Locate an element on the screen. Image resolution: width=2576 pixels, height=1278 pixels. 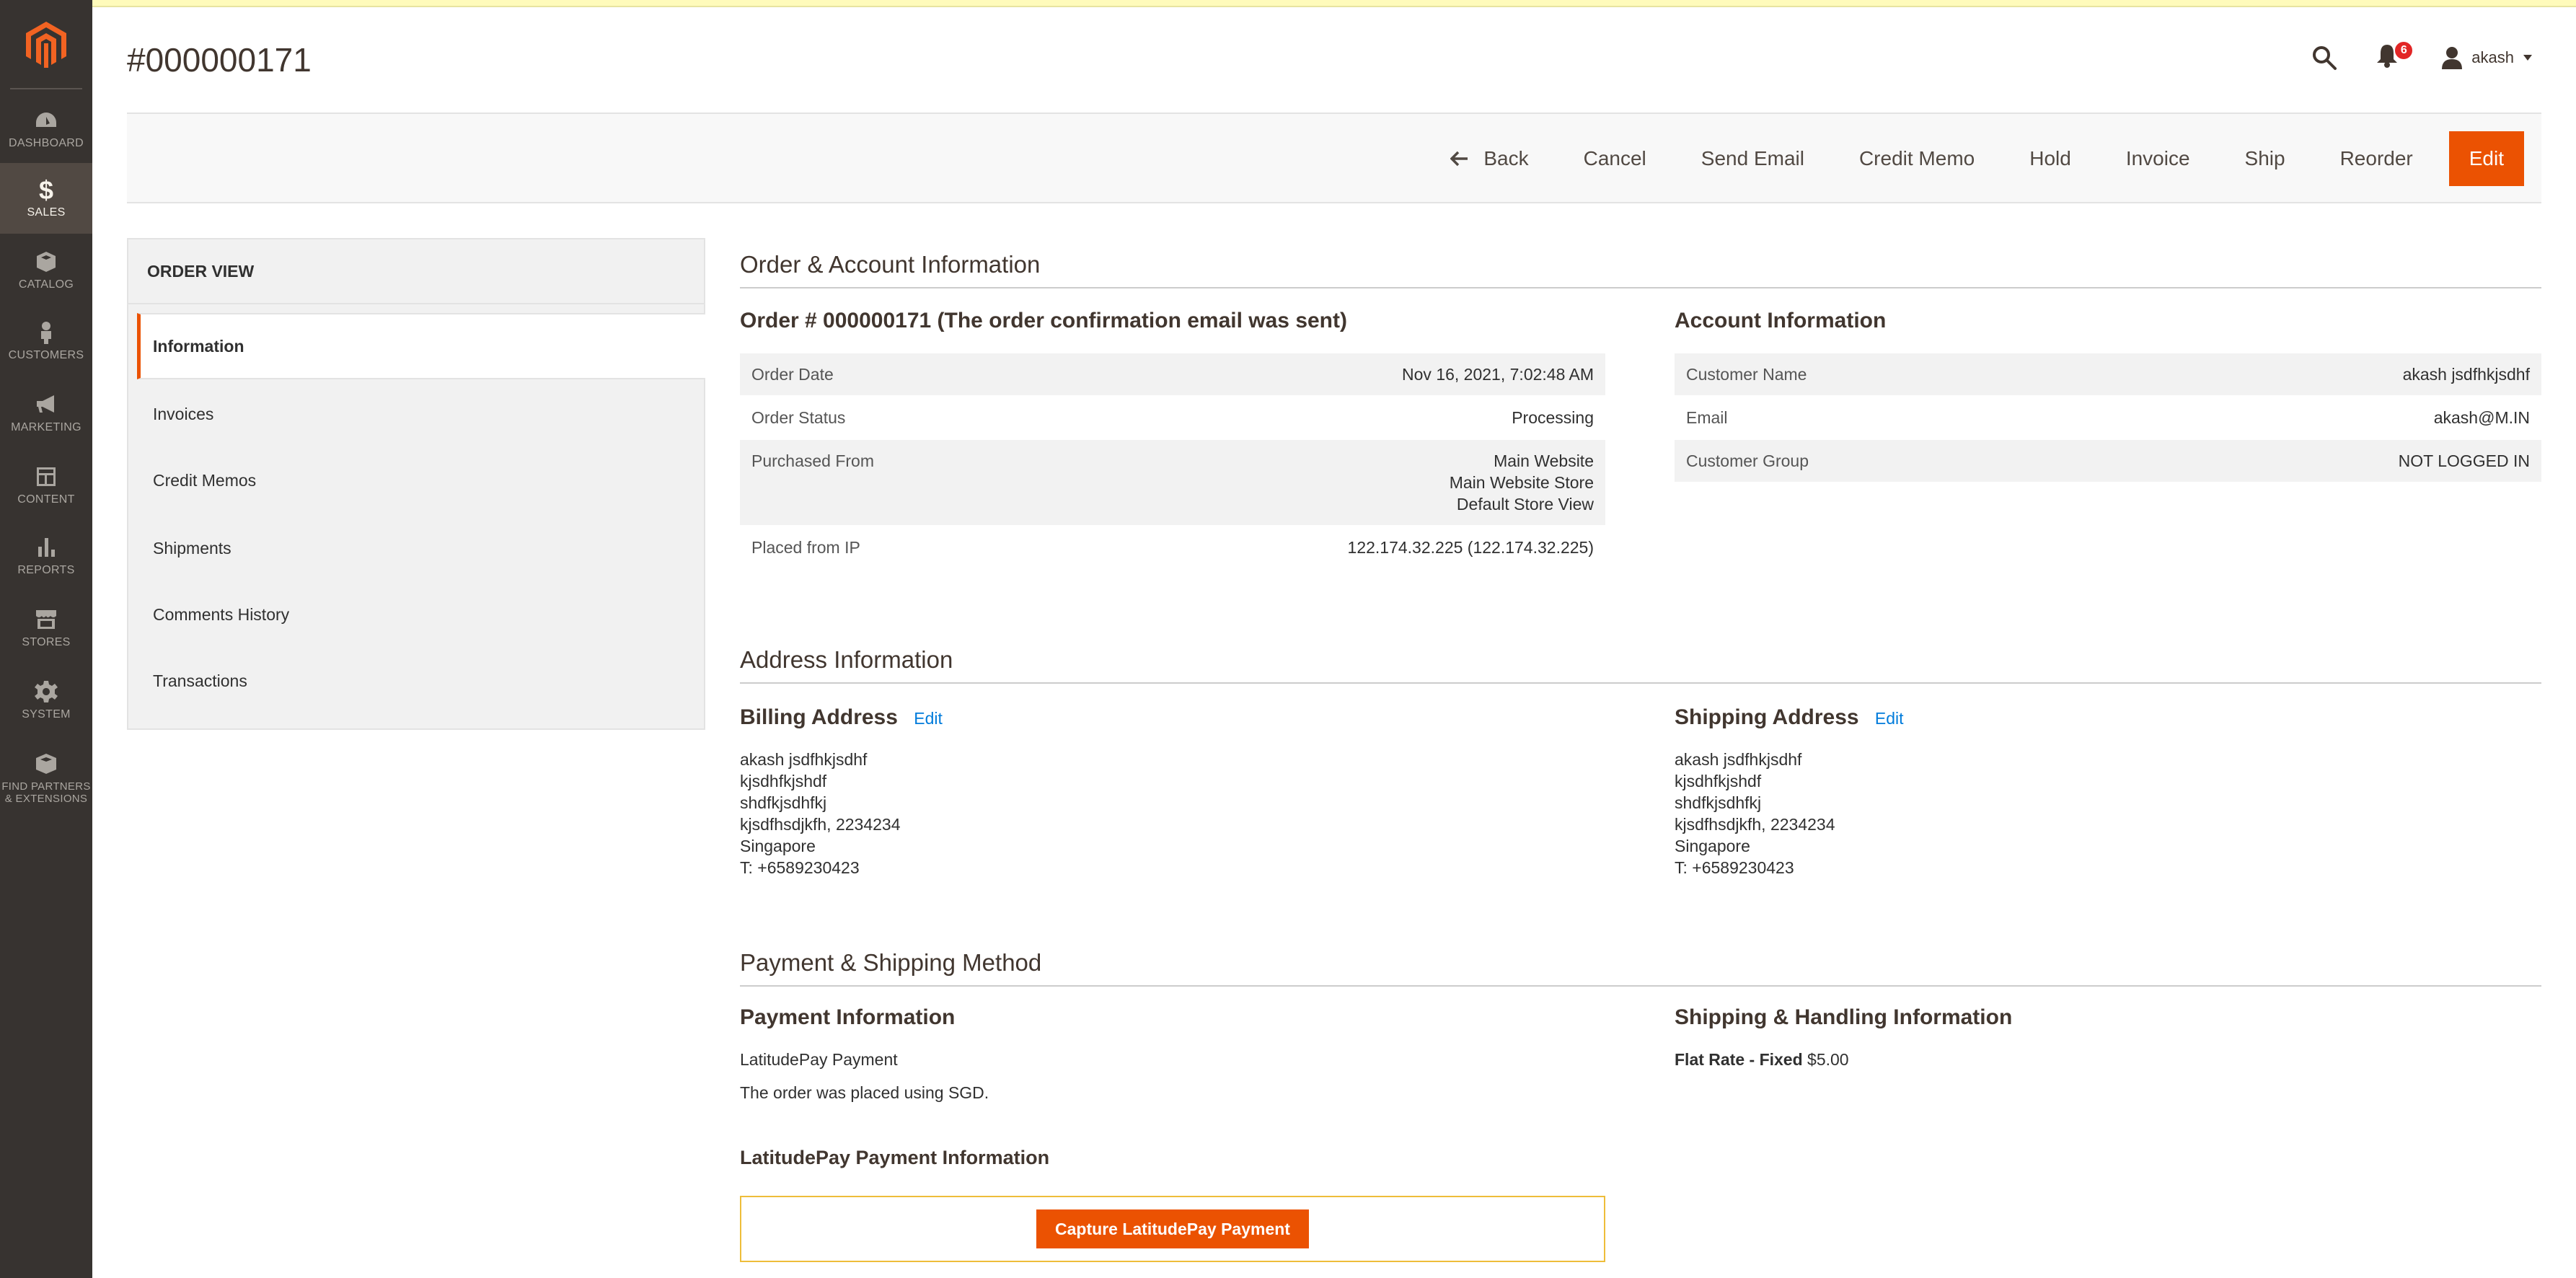
row-label: Customer Name is located at coordinates (1885, 374).